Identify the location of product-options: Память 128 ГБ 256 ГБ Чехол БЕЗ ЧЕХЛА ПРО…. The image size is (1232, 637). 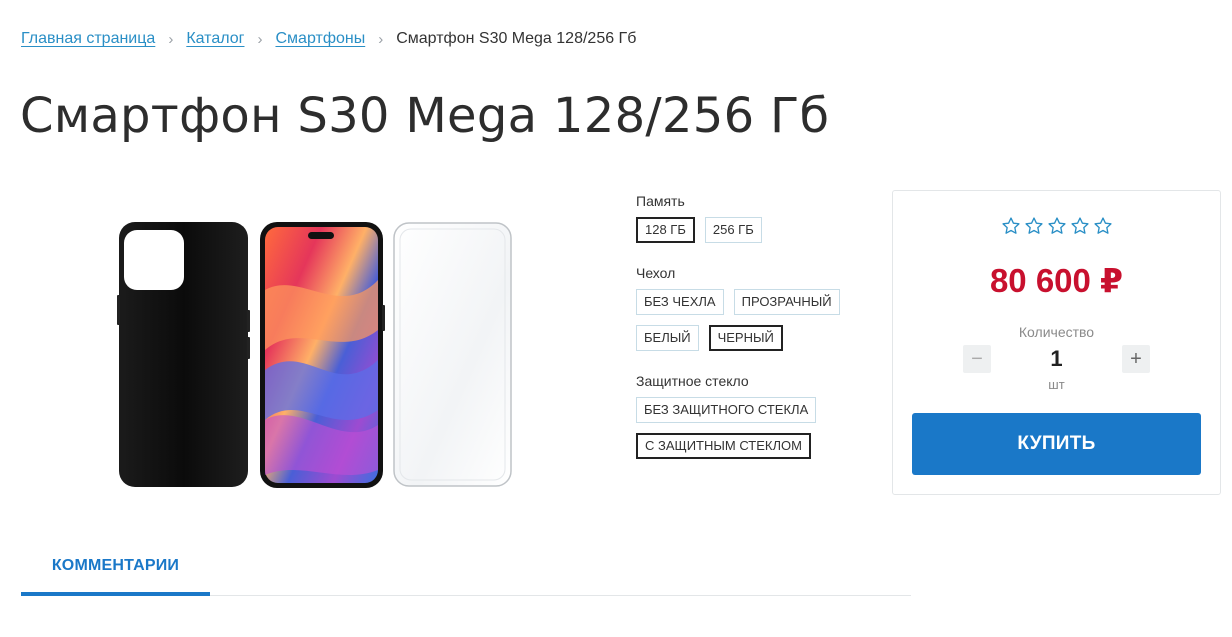
(751, 337).